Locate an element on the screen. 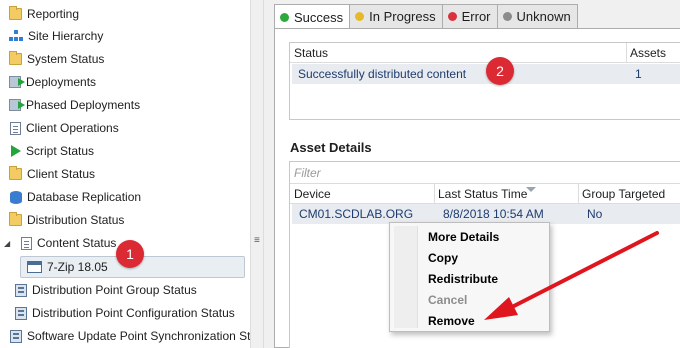  nav-item-reporting: Reporting is located at coordinates (125, 14).